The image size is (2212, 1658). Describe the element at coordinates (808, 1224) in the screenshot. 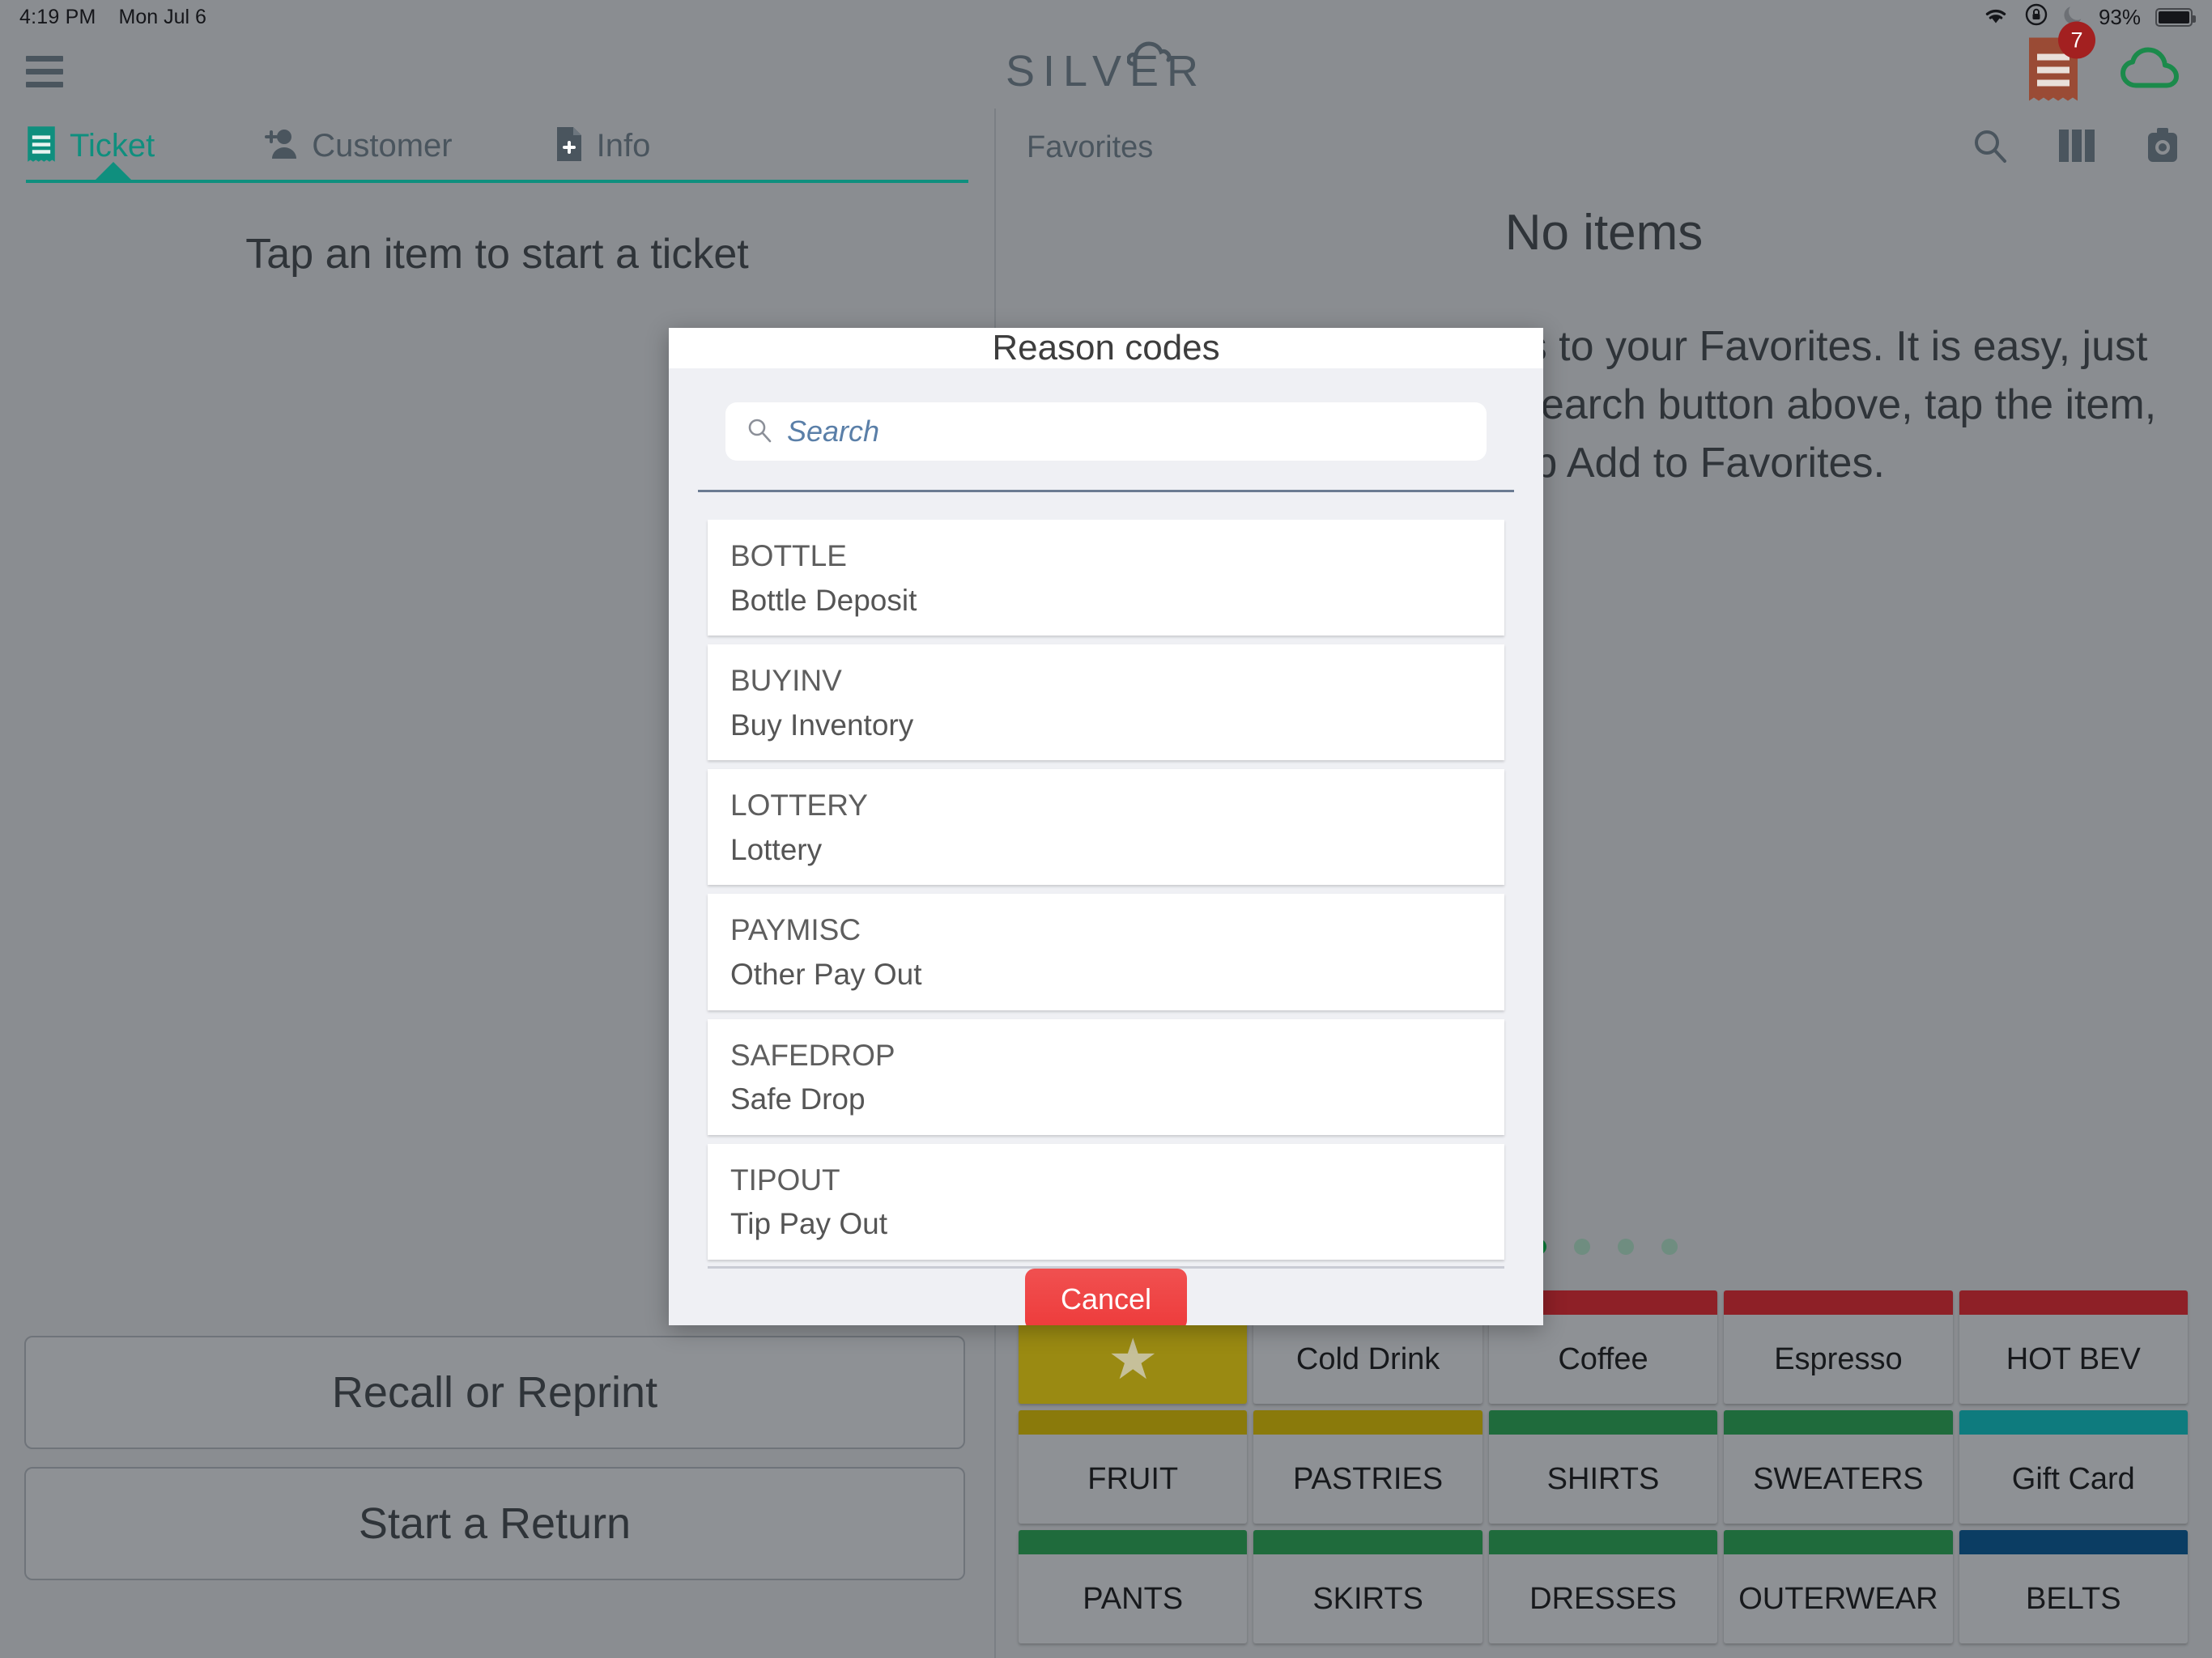

I see `reason-code-description: Tip Pay Out` at that location.